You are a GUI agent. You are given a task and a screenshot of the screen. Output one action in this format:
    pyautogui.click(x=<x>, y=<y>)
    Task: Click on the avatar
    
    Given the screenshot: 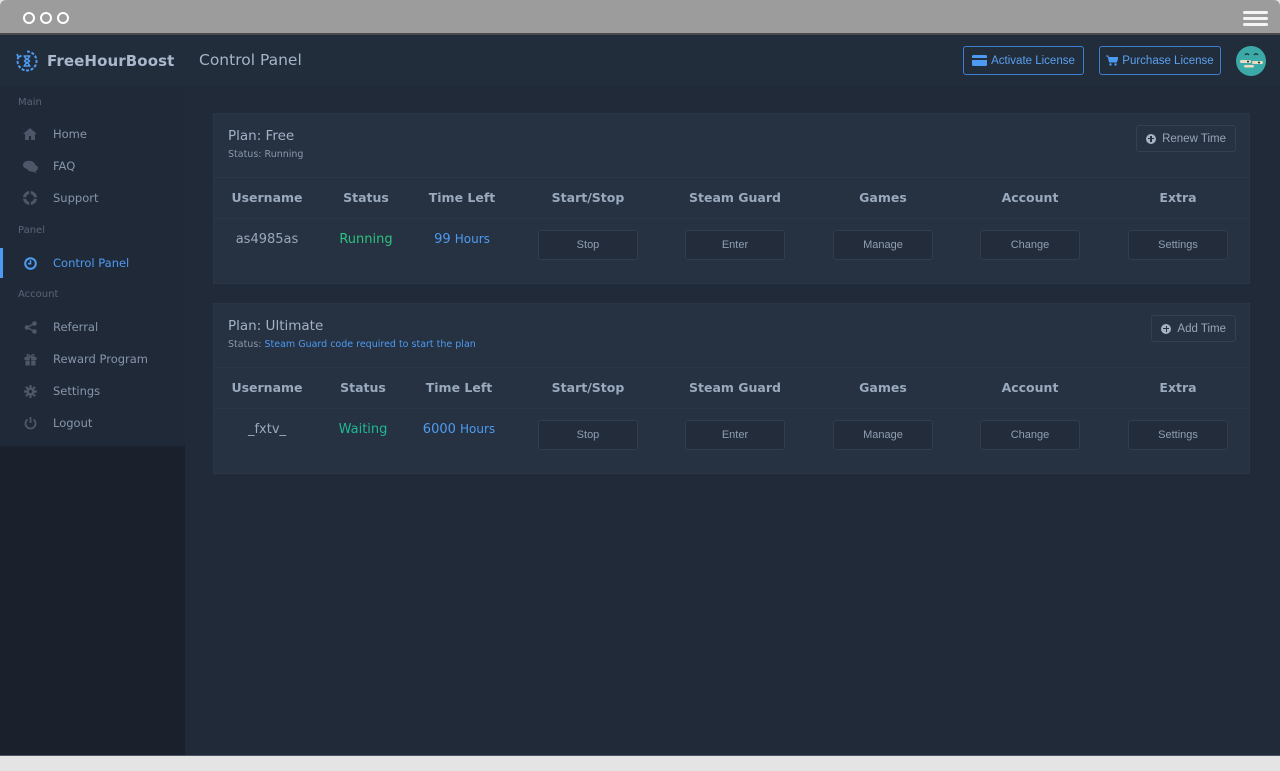 What is the action you would take?
    pyautogui.click(x=1251, y=61)
    